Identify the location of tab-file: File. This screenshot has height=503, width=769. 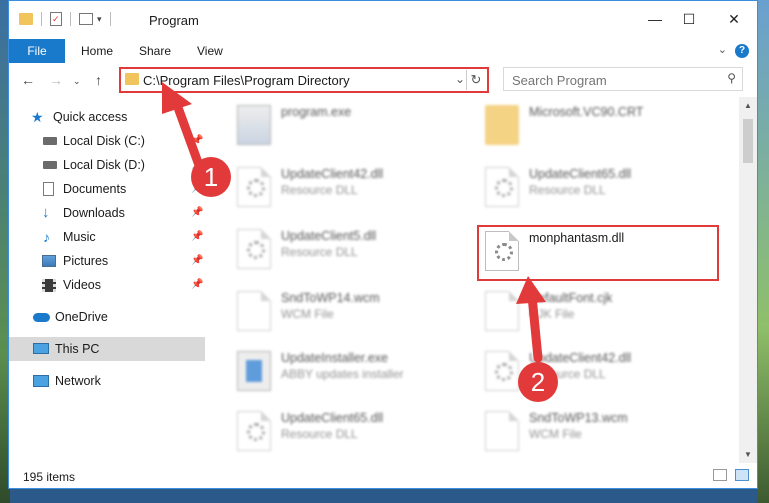
(37, 51).